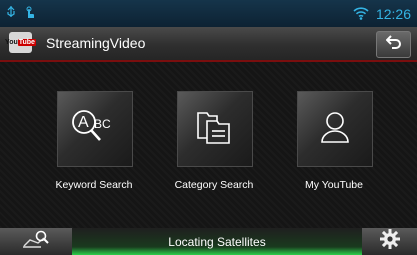 The height and width of the screenshot is (255, 417). I want to click on bottom-bar: Locating Satellites, so click(208, 241).